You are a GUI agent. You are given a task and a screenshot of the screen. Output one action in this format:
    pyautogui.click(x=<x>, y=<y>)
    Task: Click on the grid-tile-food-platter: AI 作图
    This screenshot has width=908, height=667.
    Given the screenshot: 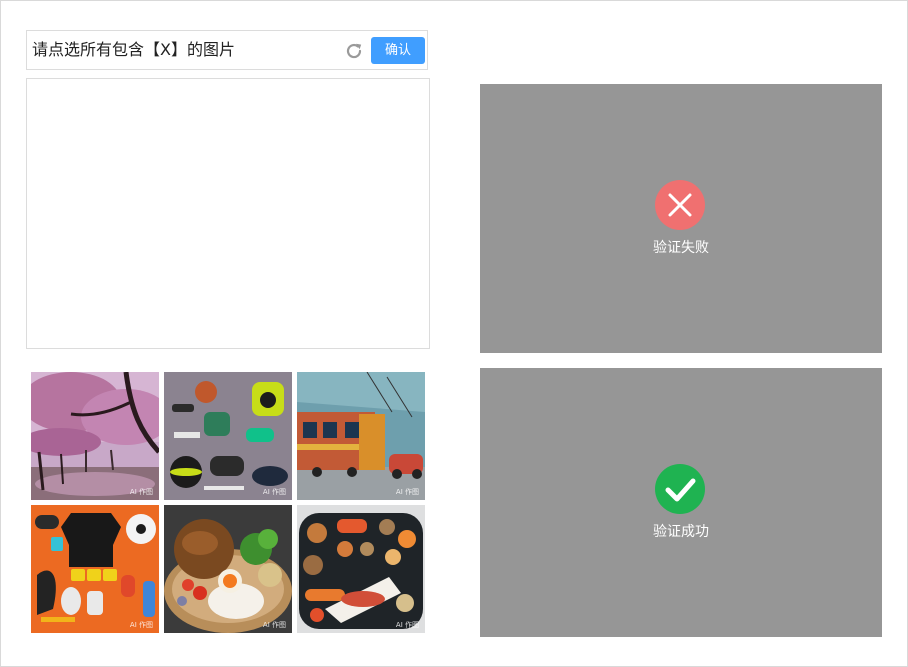 What is the action you would take?
    pyautogui.click(x=361, y=569)
    